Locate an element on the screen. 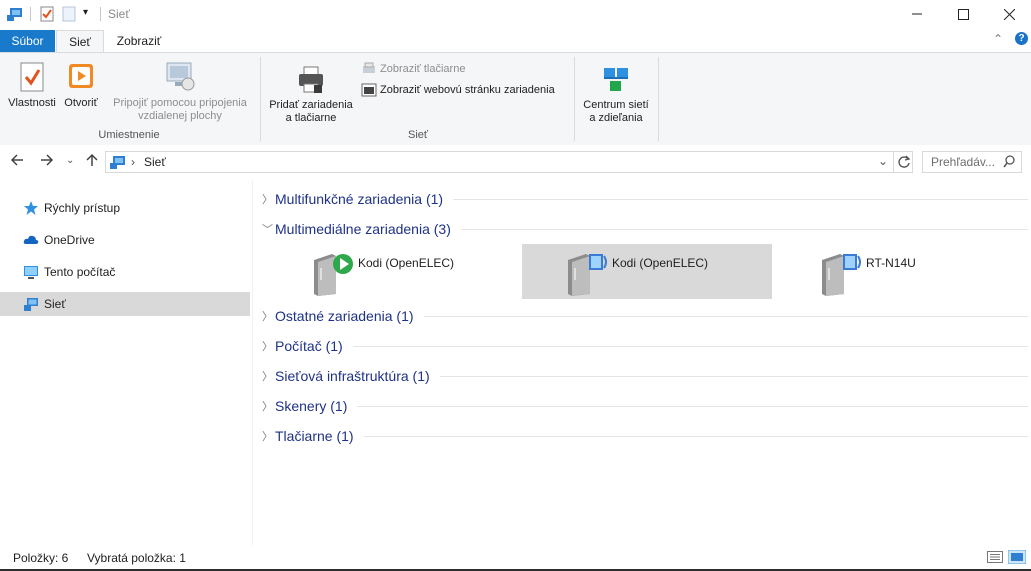 This screenshot has height=571, width=1031. breadcrumb-network: Sieť is located at coordinates (155, 162).